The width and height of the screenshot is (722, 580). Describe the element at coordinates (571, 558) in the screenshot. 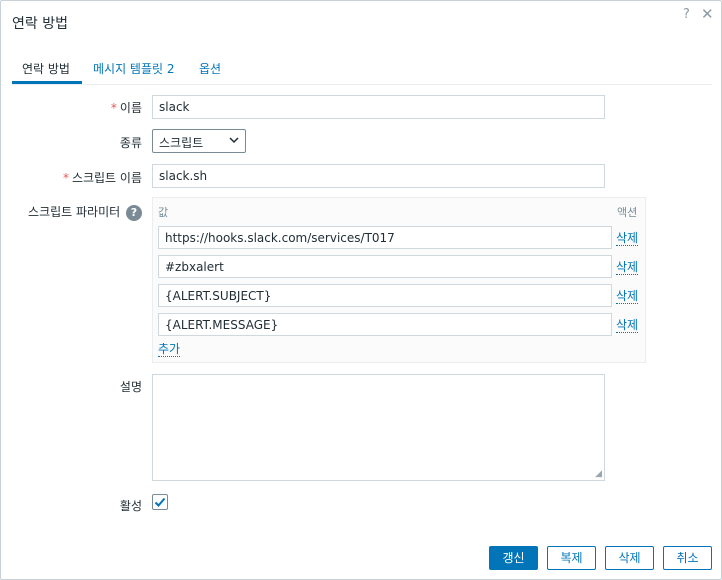

I see `clone-button: 복제` at that location.